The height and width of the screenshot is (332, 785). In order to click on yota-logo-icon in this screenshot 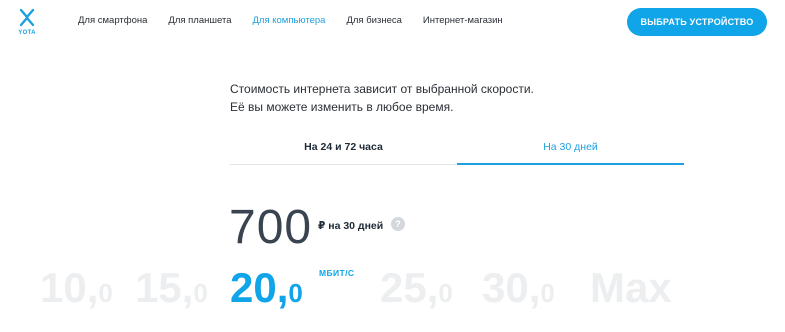, I will do `click(27, 17)`.